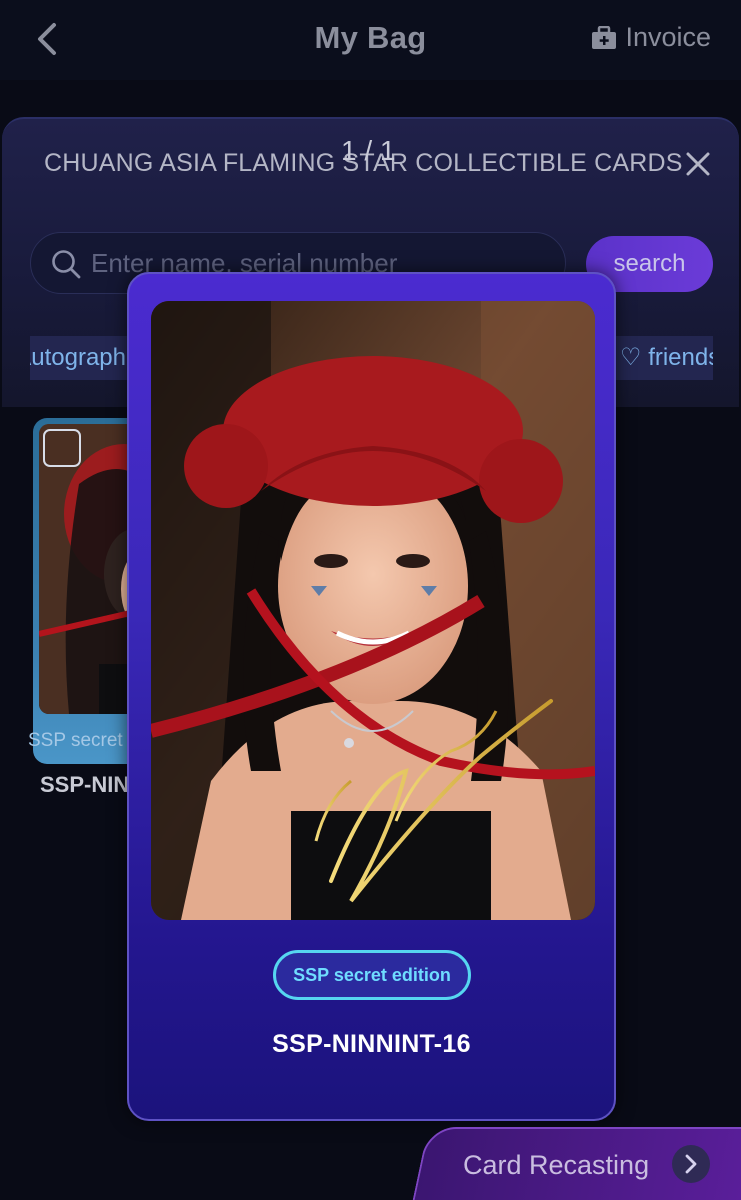  Describe the element at coordinates (634, 357) in the screenshot. I see `friendship-heart-icon: ♡` at that location.